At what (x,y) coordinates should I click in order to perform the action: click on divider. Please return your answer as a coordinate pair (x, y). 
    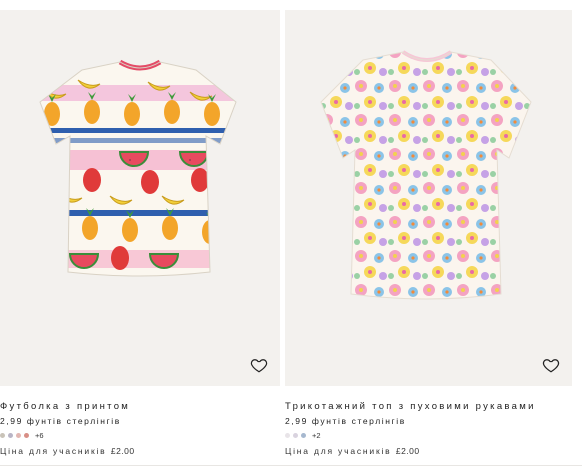
    Looking at the image, I should click on (291, 465).